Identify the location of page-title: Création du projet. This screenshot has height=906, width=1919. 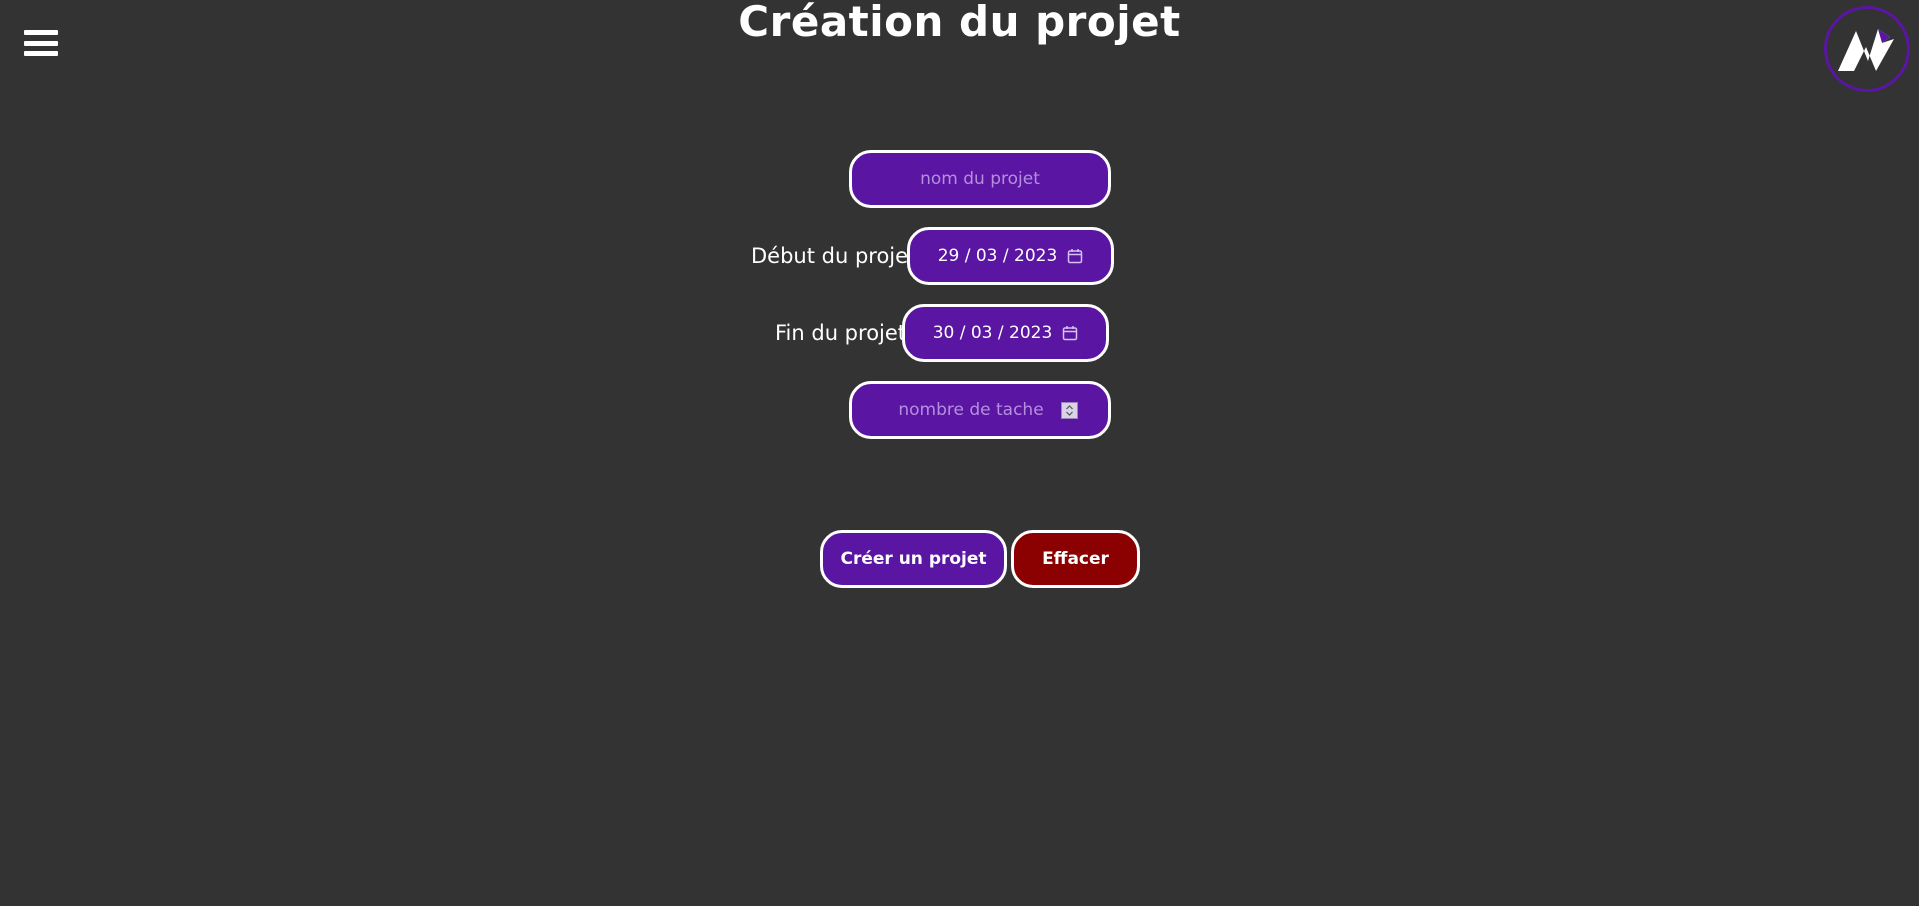
(959, 23).